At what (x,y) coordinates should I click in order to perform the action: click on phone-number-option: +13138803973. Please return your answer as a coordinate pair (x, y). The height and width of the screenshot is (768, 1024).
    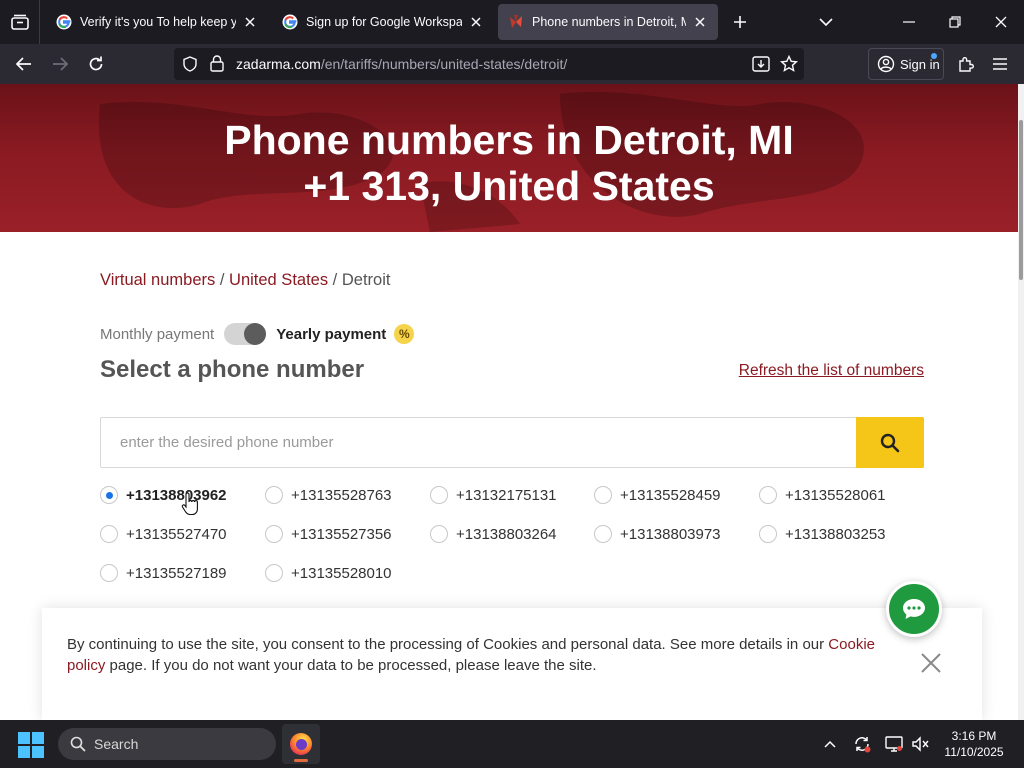
    Looking at the image, I should click on (657, 534).